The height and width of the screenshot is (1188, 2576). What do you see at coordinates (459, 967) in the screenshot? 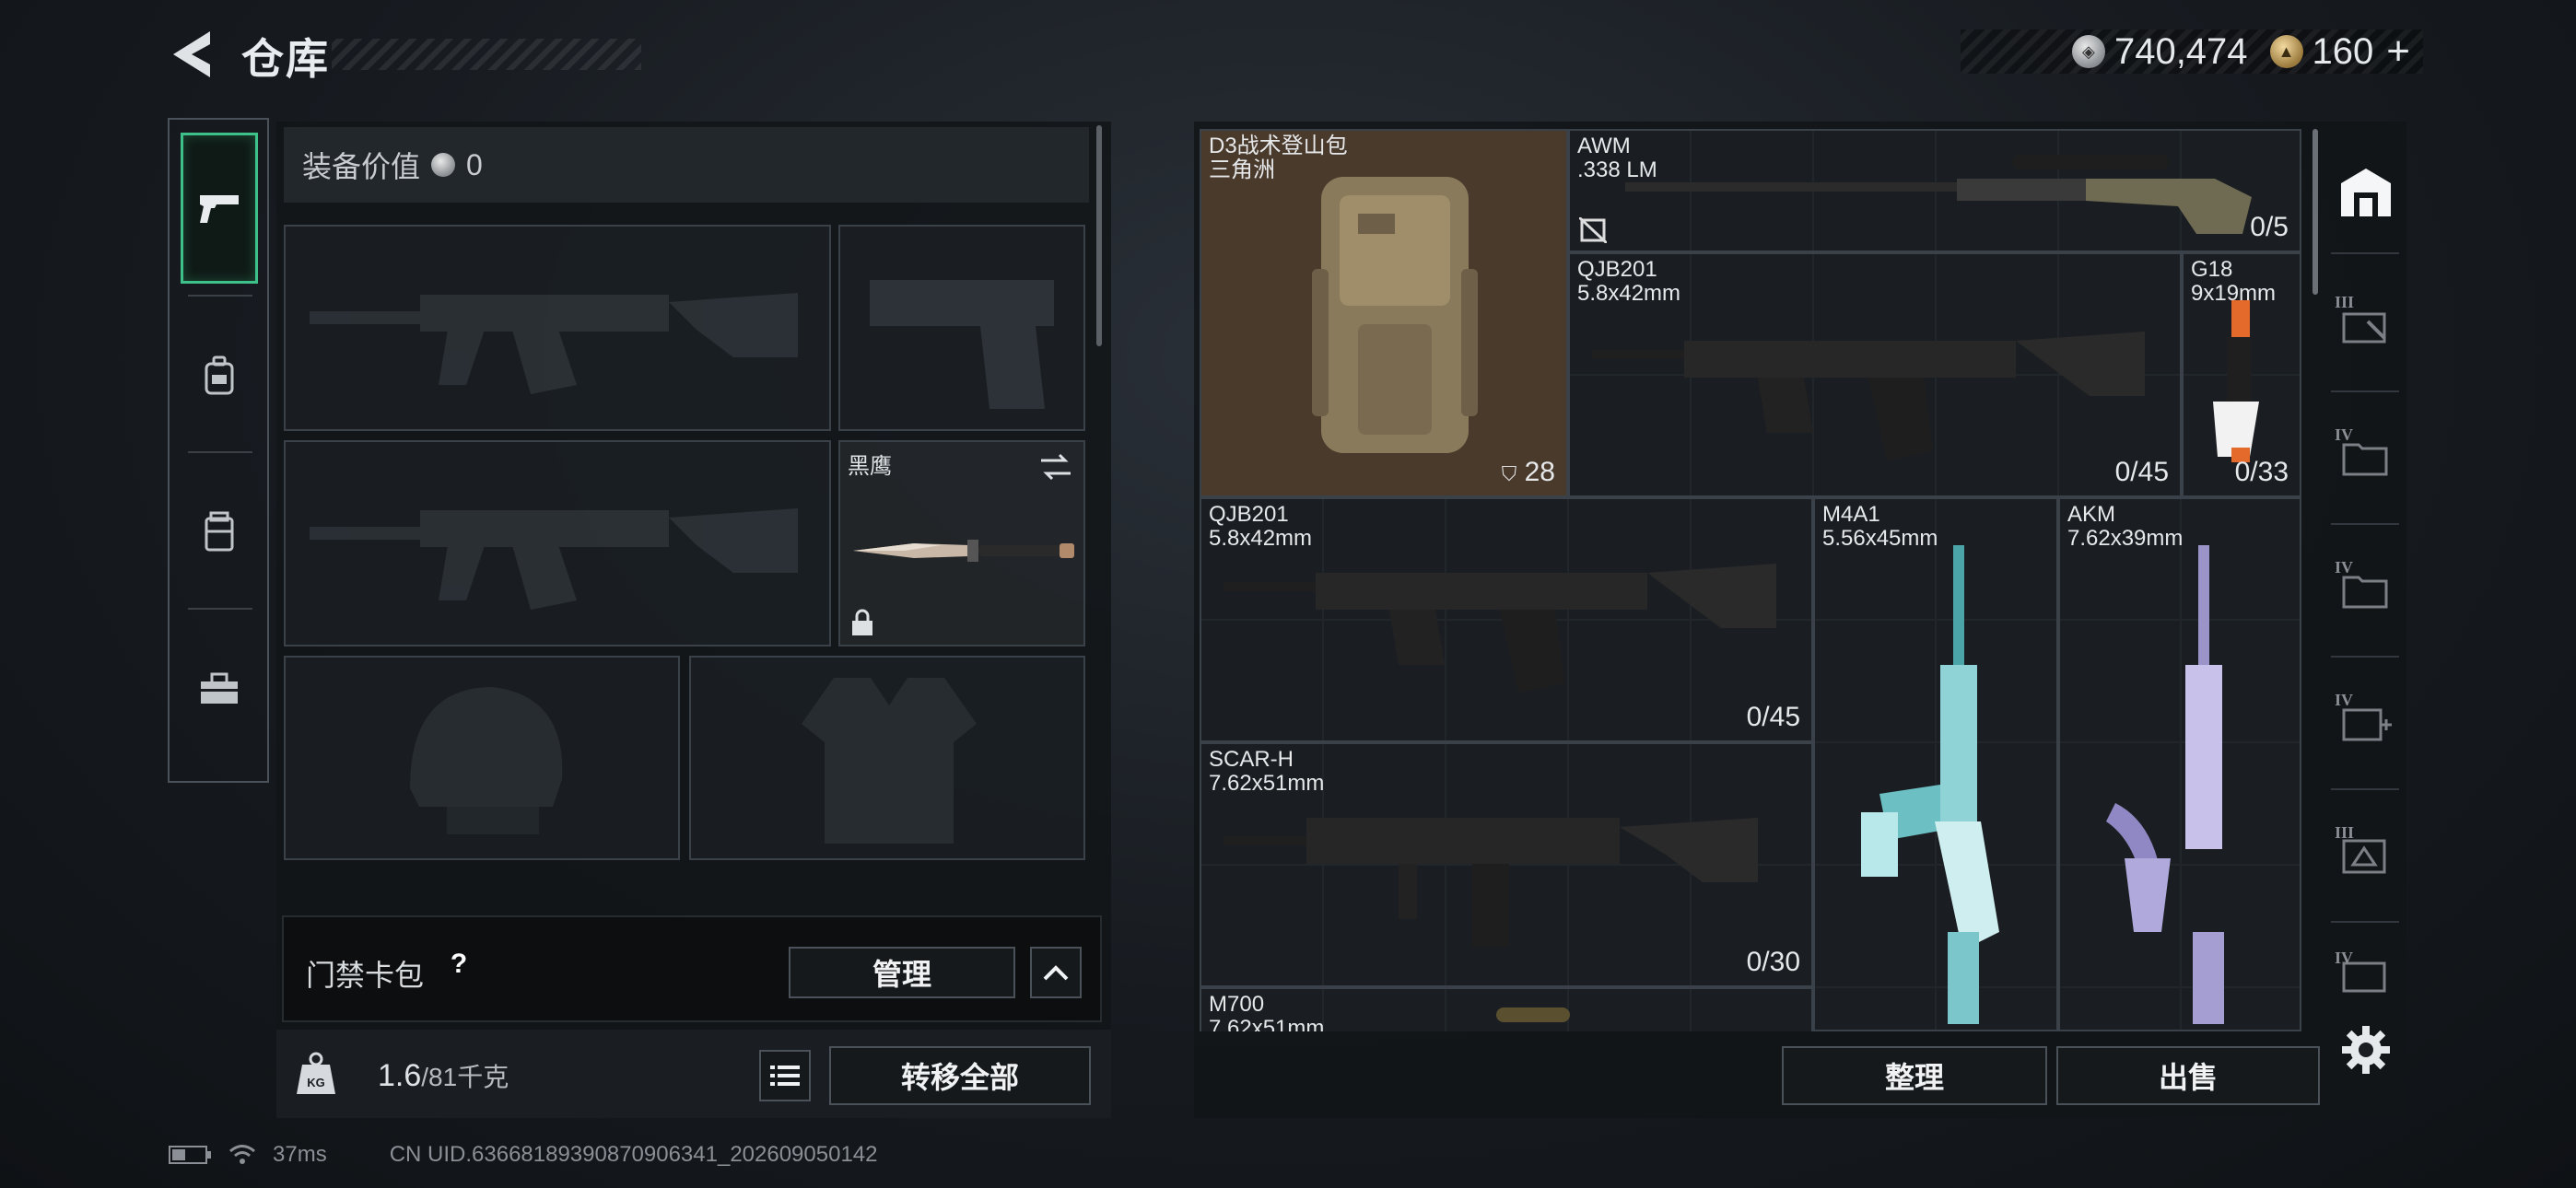
I see `help-button: ?` at bounding box center [459, 967].